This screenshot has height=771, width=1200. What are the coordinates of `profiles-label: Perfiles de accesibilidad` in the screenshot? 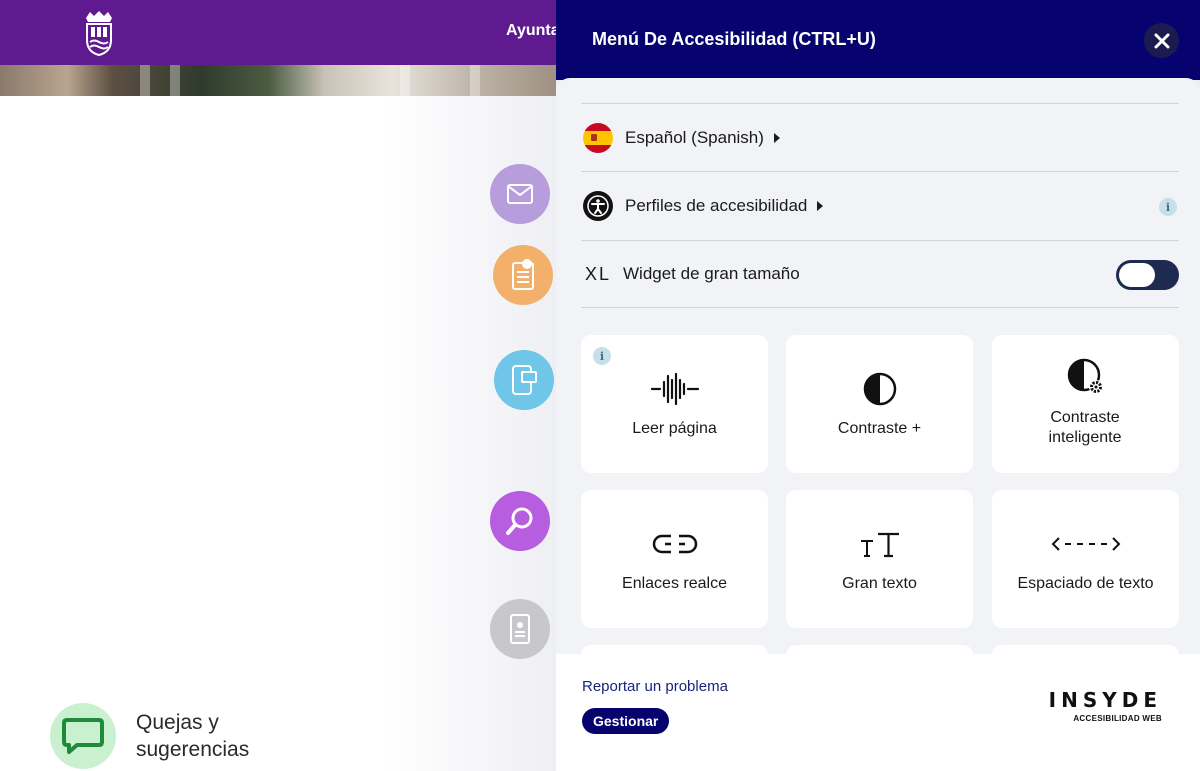 It's located at (716, 205).